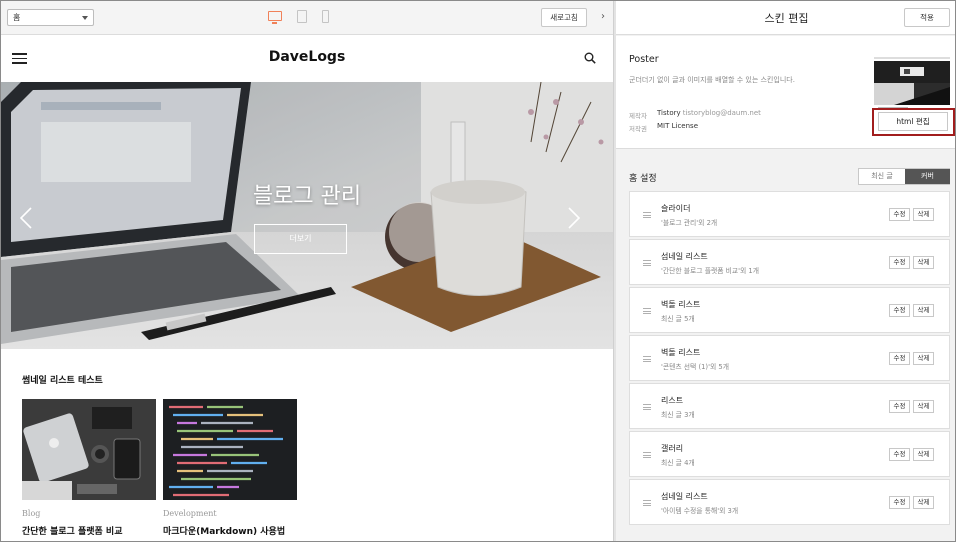 Image resolution: width=956 pixels, height=542 pixels. What do you see at coordinates (721, 113) in the screenshot?
I see `author-email: tistoryblog@daum.net` at bounding box center [721, 113].